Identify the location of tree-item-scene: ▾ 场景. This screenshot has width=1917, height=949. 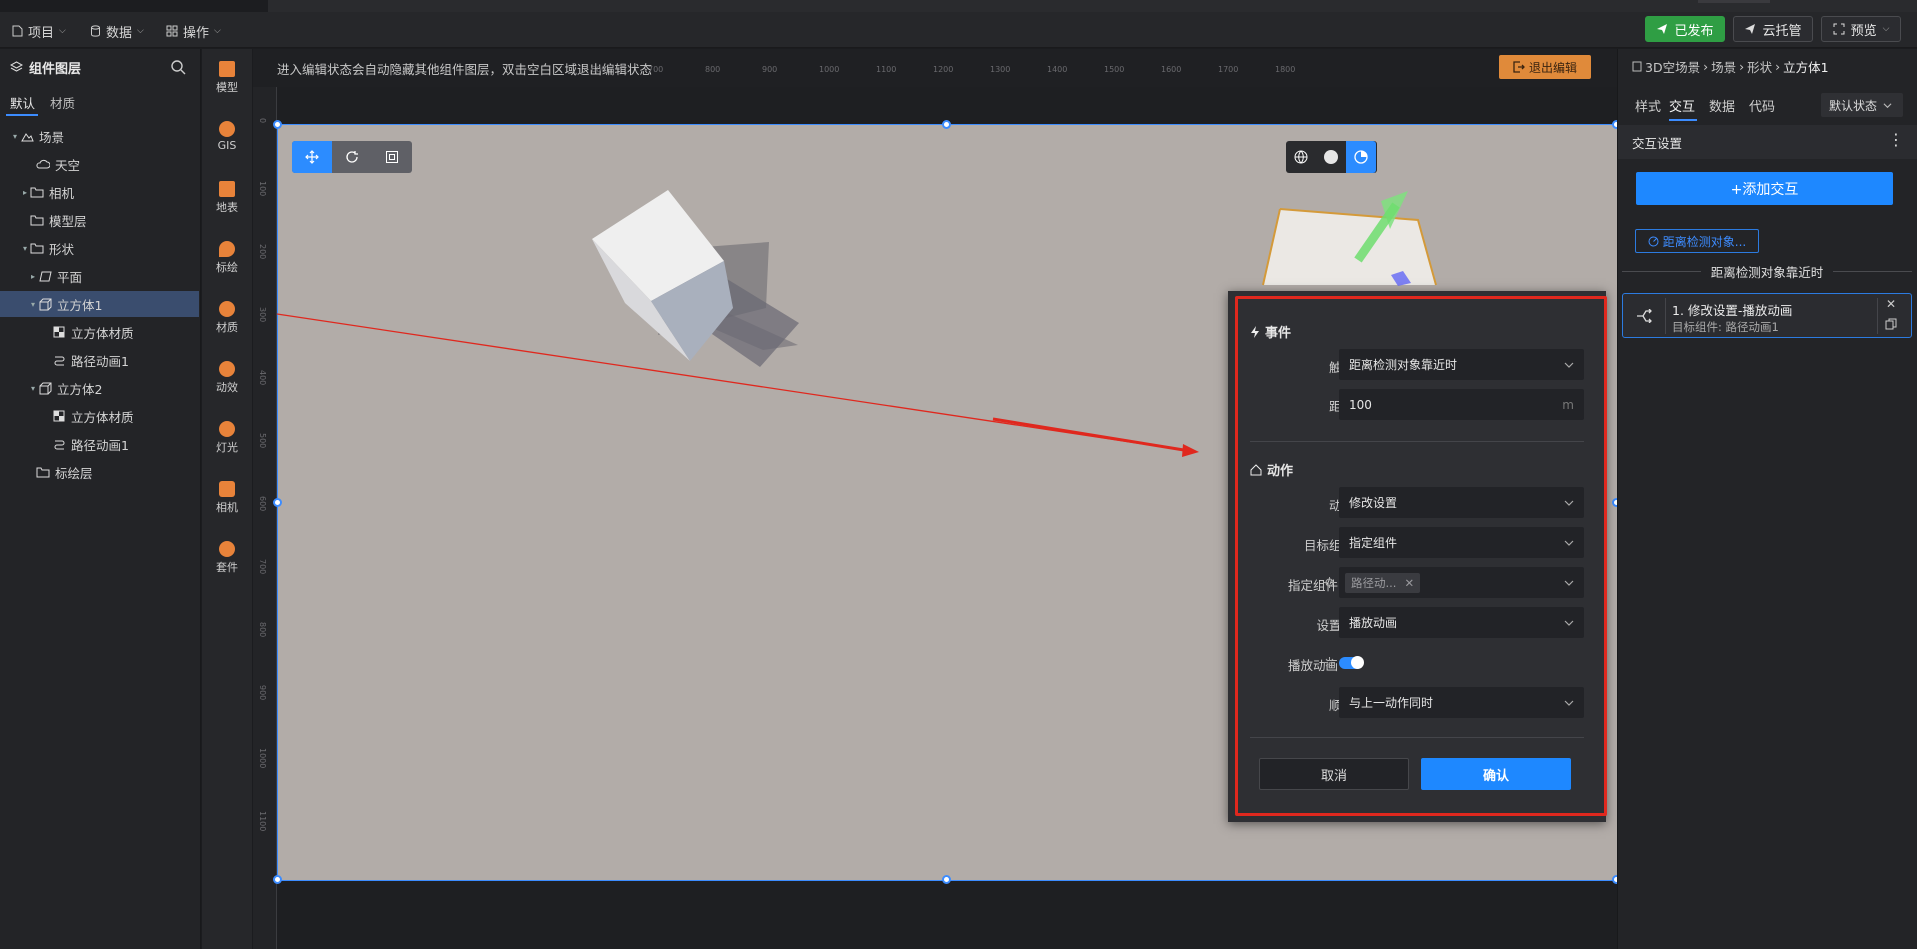
(99, 136).